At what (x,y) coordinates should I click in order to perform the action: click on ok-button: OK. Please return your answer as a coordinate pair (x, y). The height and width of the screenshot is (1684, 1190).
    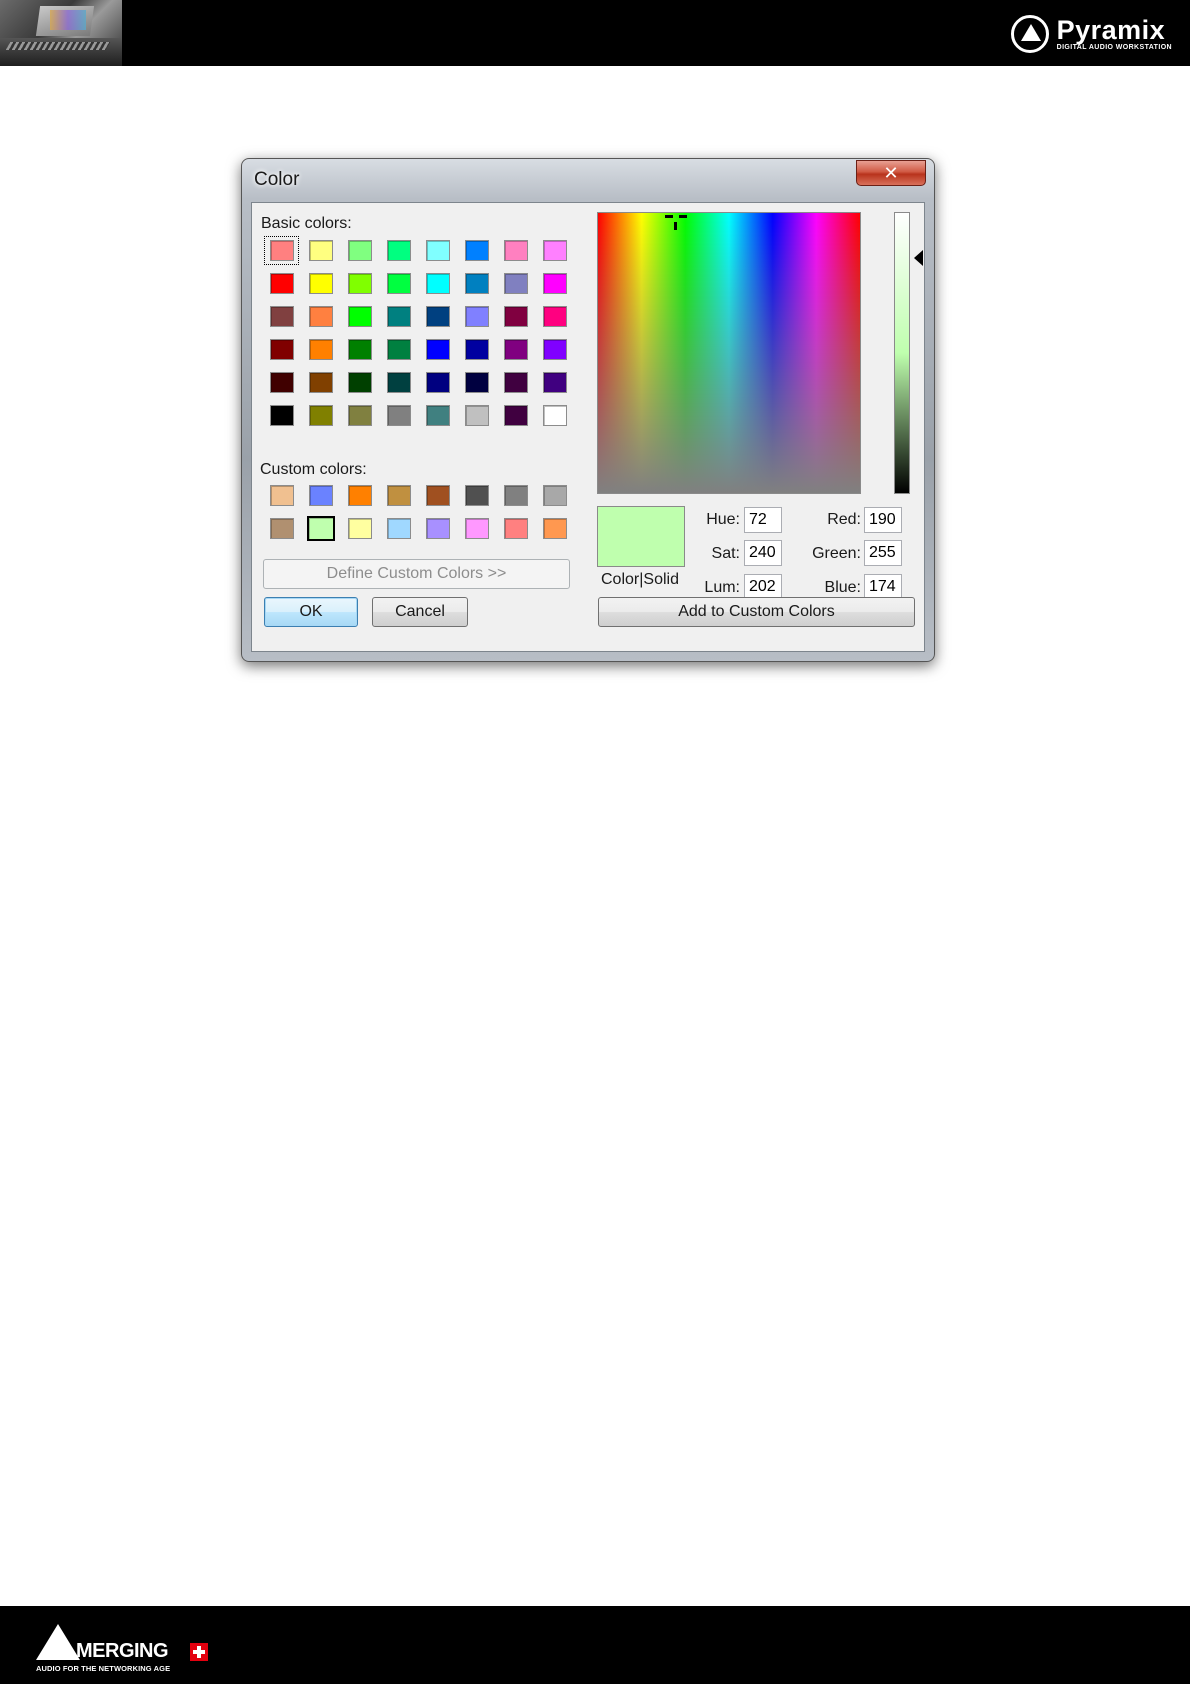
    Looking at the image, I should click on (311, 612).